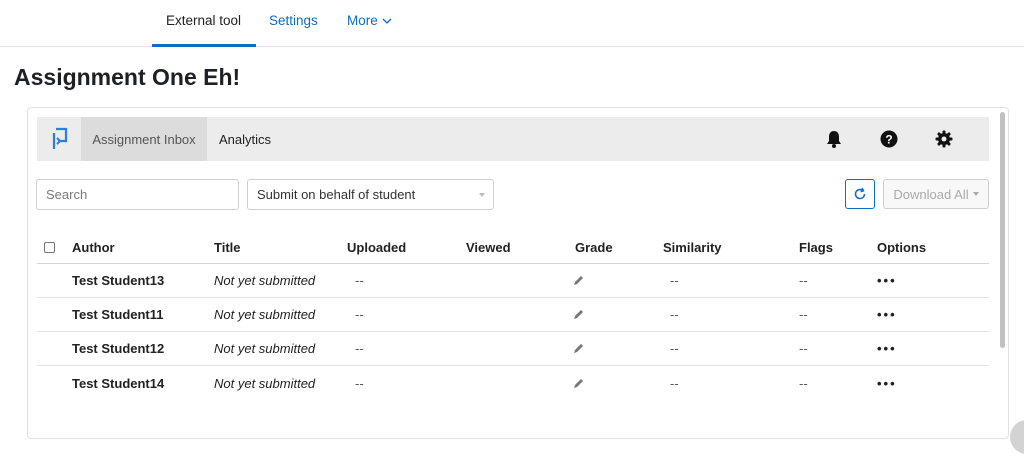  What do you see at coordinates (227, 247) in the screenshot?
I see `column-title: Title` at bounding box center [227, 247].